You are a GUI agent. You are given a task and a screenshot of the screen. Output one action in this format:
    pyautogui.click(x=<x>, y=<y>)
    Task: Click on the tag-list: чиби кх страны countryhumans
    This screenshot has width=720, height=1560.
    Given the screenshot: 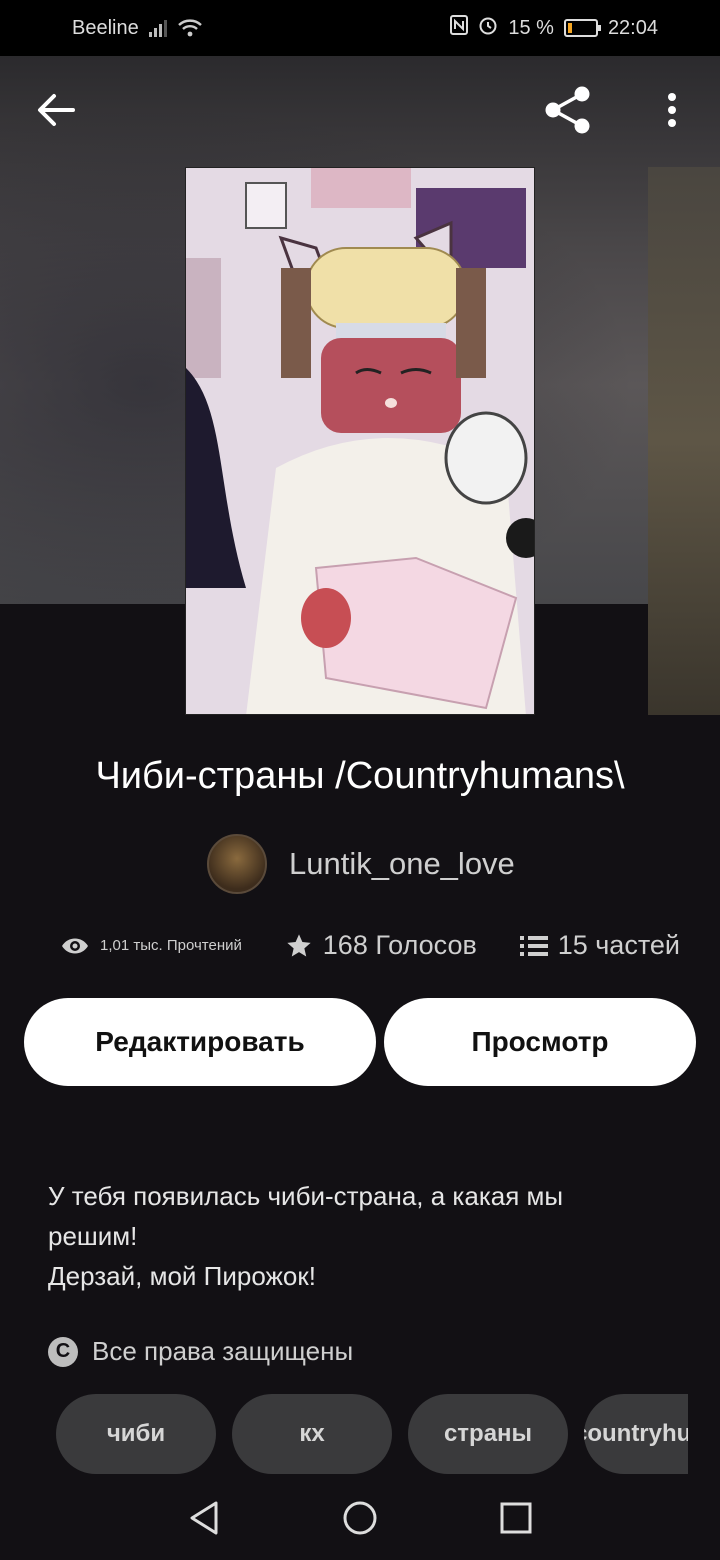 What is the action you would take?
    pyautogui.click(x=372, y=1434)
    